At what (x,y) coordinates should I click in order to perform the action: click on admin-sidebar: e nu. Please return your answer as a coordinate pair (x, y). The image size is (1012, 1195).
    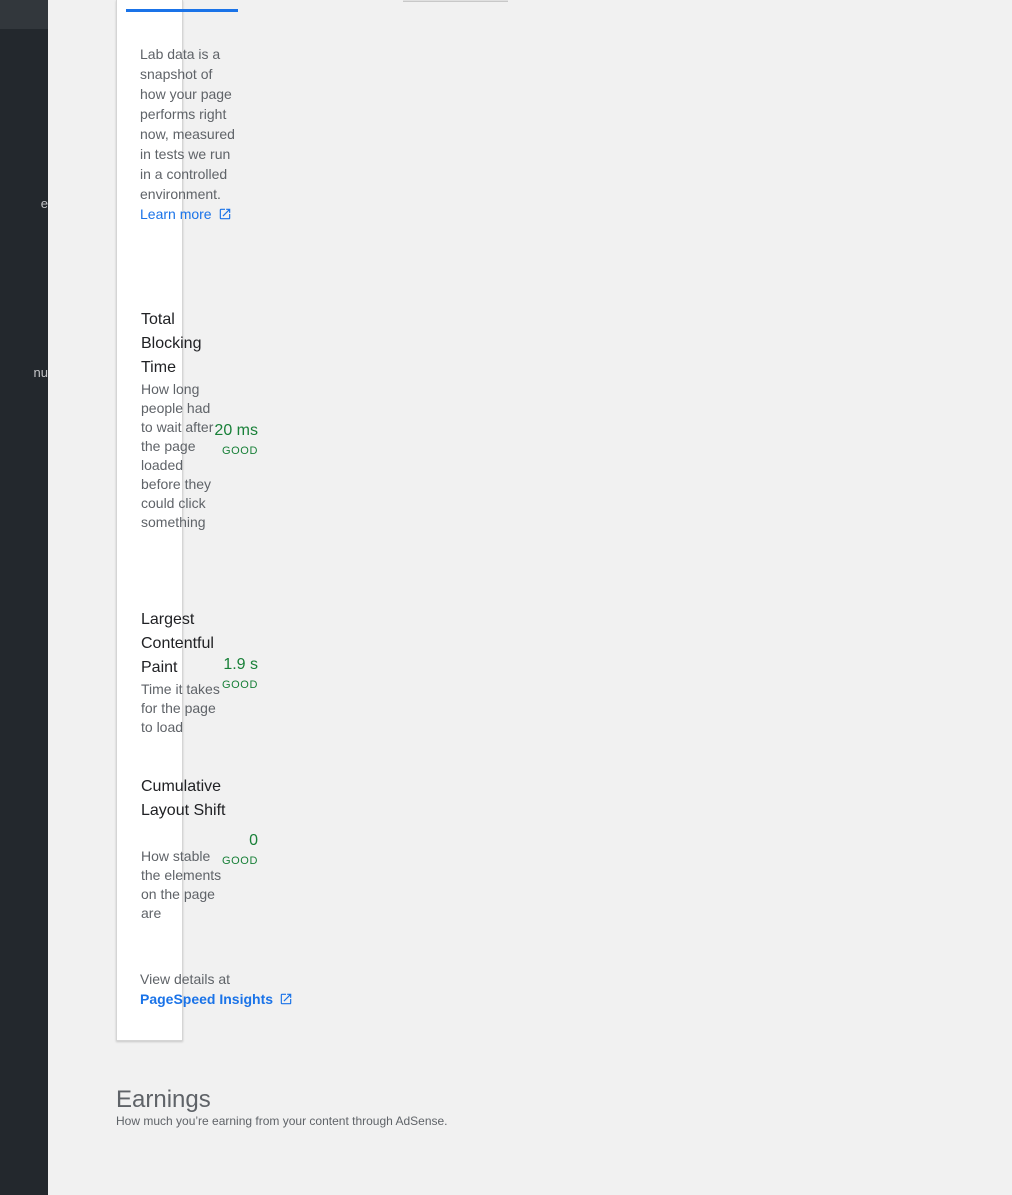
    Looking at the image, I should click on (24, 597).